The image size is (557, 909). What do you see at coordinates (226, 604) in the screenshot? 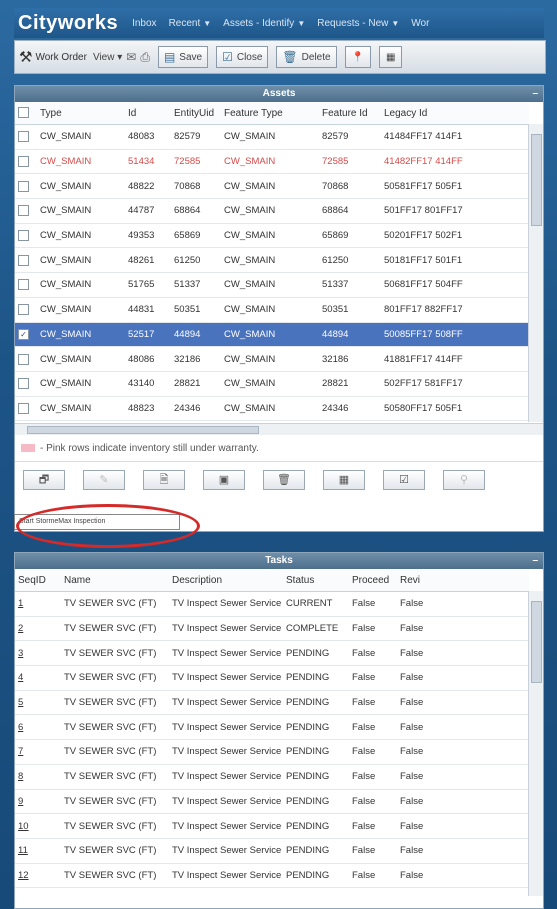
I see `table-cell: TV Inspect Sewer Service` at bounding box center [226, 604].